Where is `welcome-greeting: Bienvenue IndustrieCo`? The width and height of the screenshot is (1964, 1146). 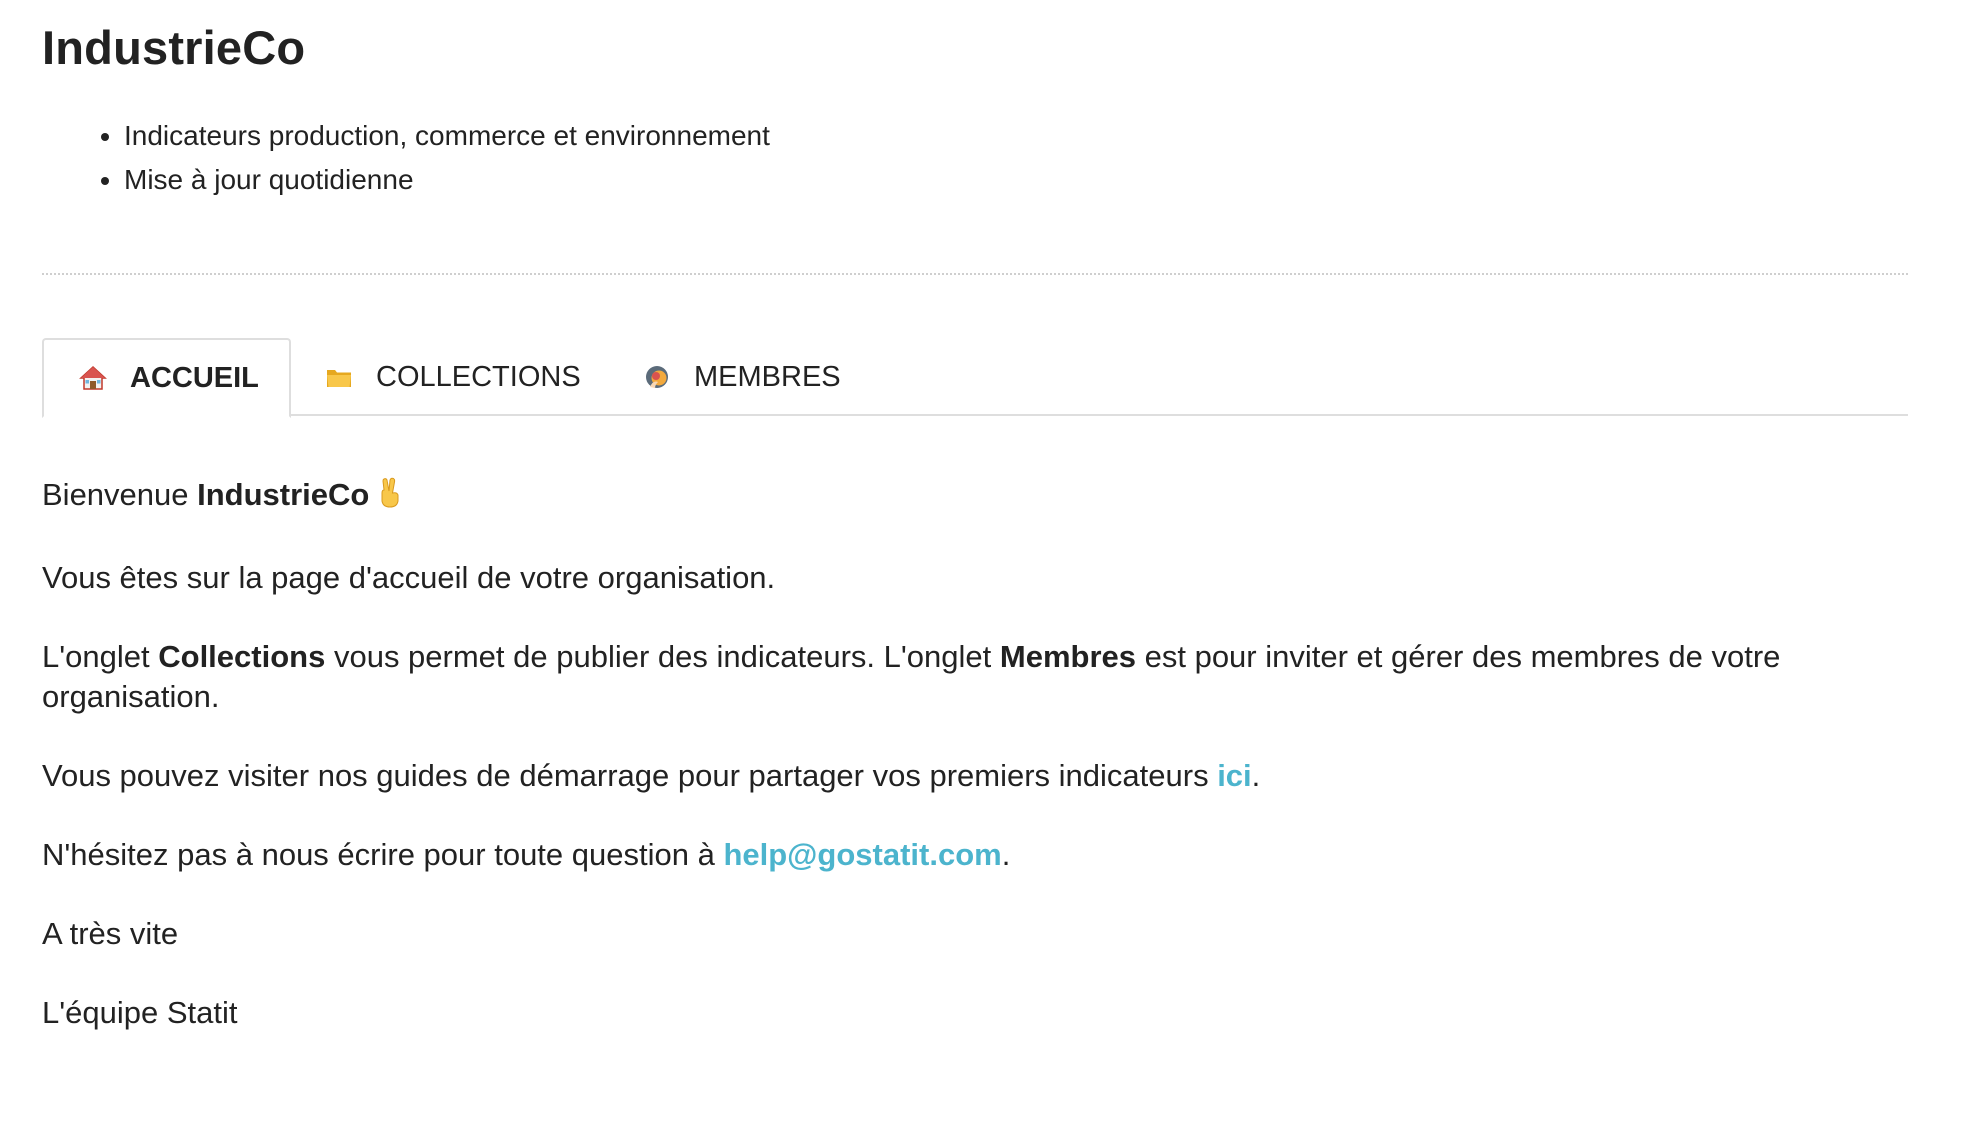
welcome-greeting: Bienvenue IndustrieCo is located at coordinates (977, 497).